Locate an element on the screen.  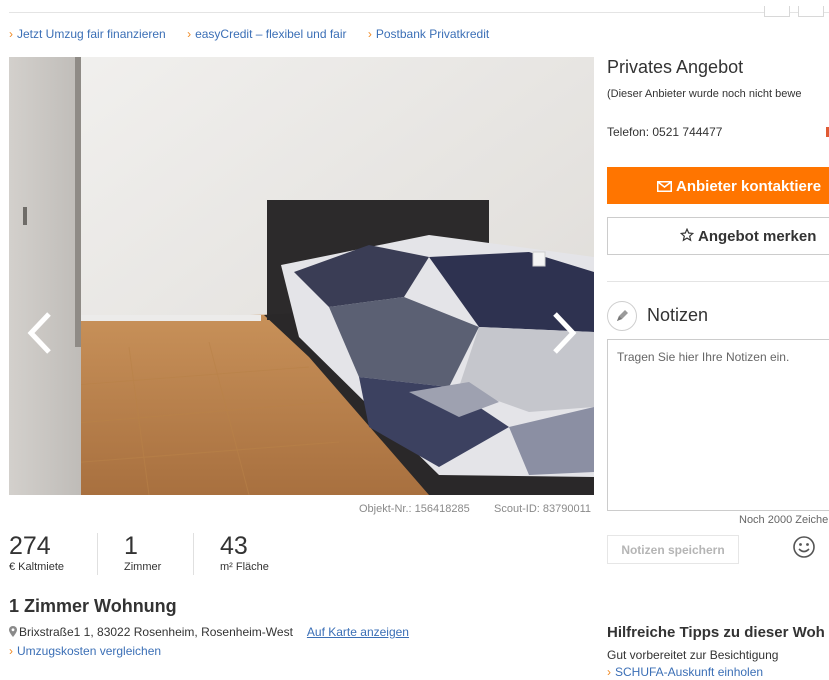
moving-costs-link: Umzugskosten vergleichen is located at coordinates (89, 651).